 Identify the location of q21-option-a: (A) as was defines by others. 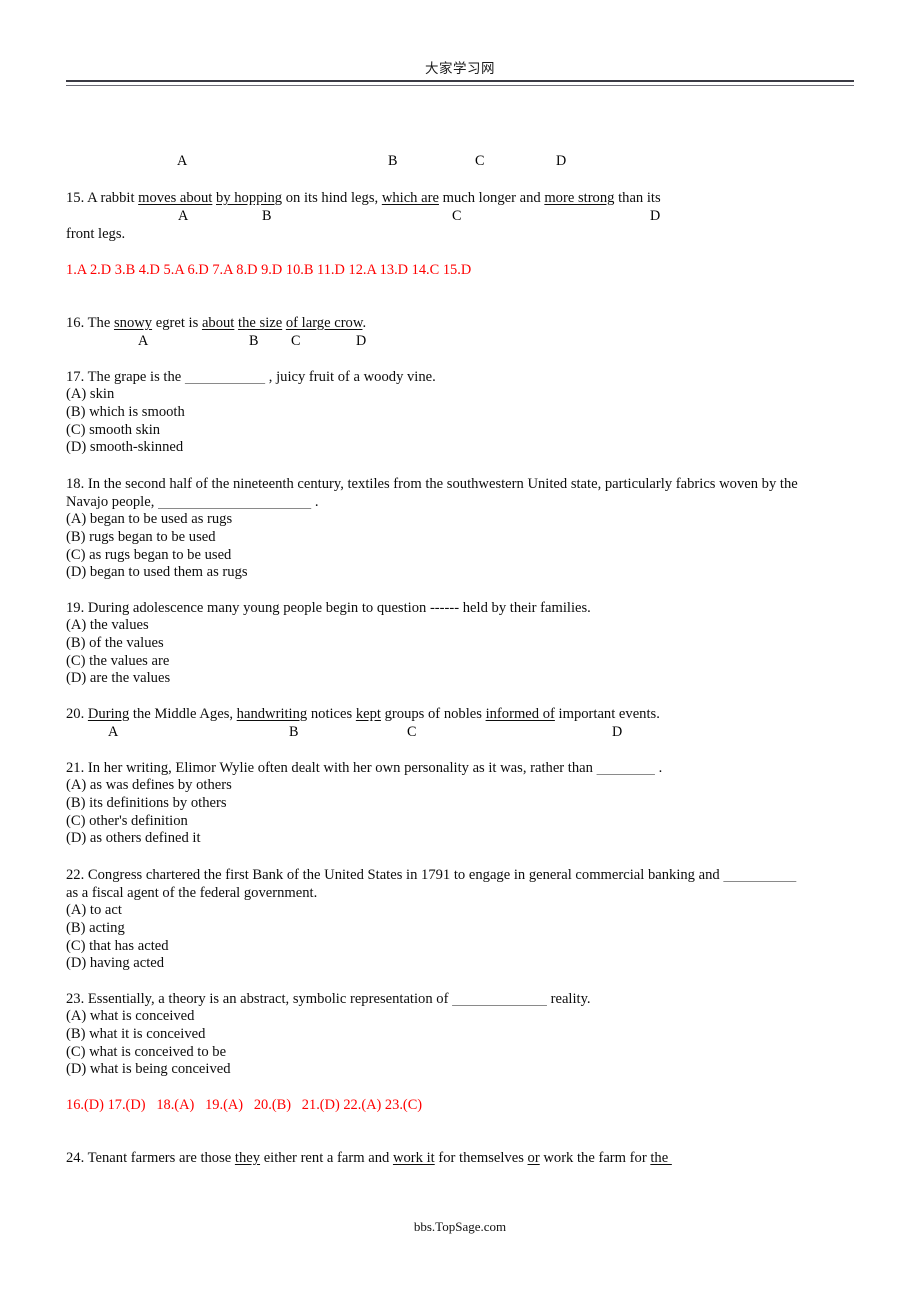
(460, 786).